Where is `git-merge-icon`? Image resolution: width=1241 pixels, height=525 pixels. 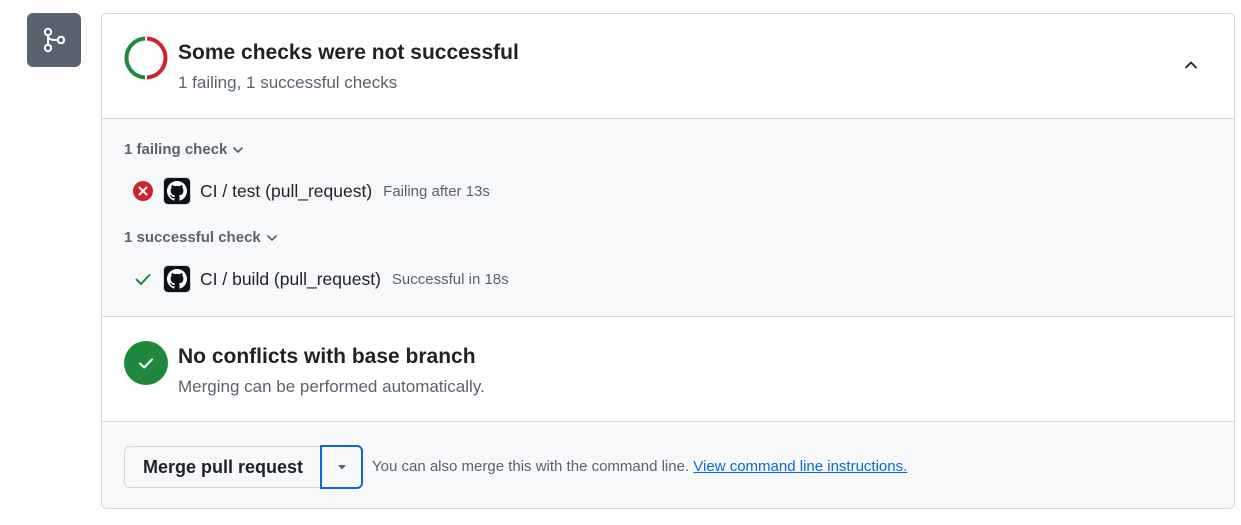 git-merge-icon is located at coordinates (54, 40).